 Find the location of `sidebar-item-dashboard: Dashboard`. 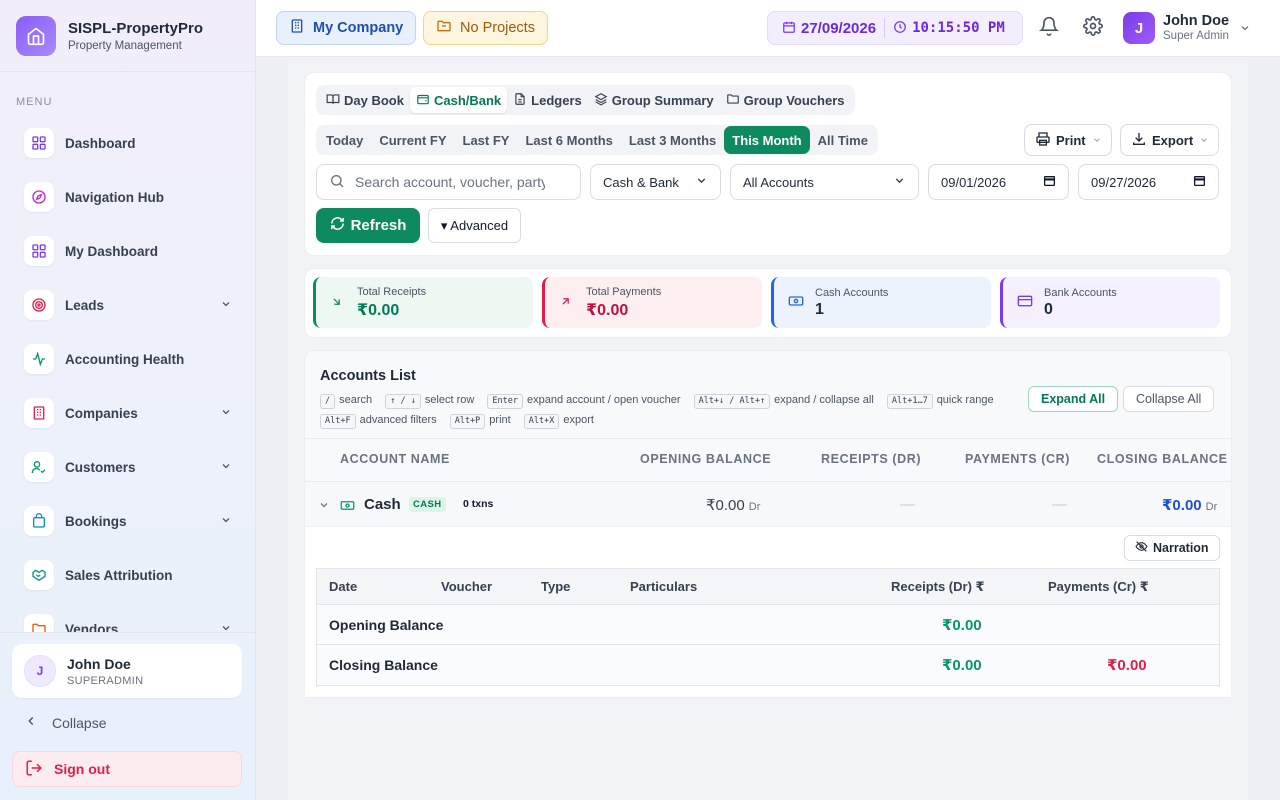

sidebar-item-dashboard: Dashboard is located at coordinates (128, 143).